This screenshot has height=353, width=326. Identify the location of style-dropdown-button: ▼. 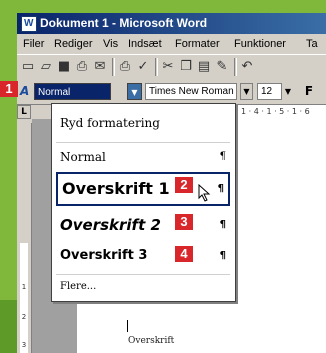
(134, 91).